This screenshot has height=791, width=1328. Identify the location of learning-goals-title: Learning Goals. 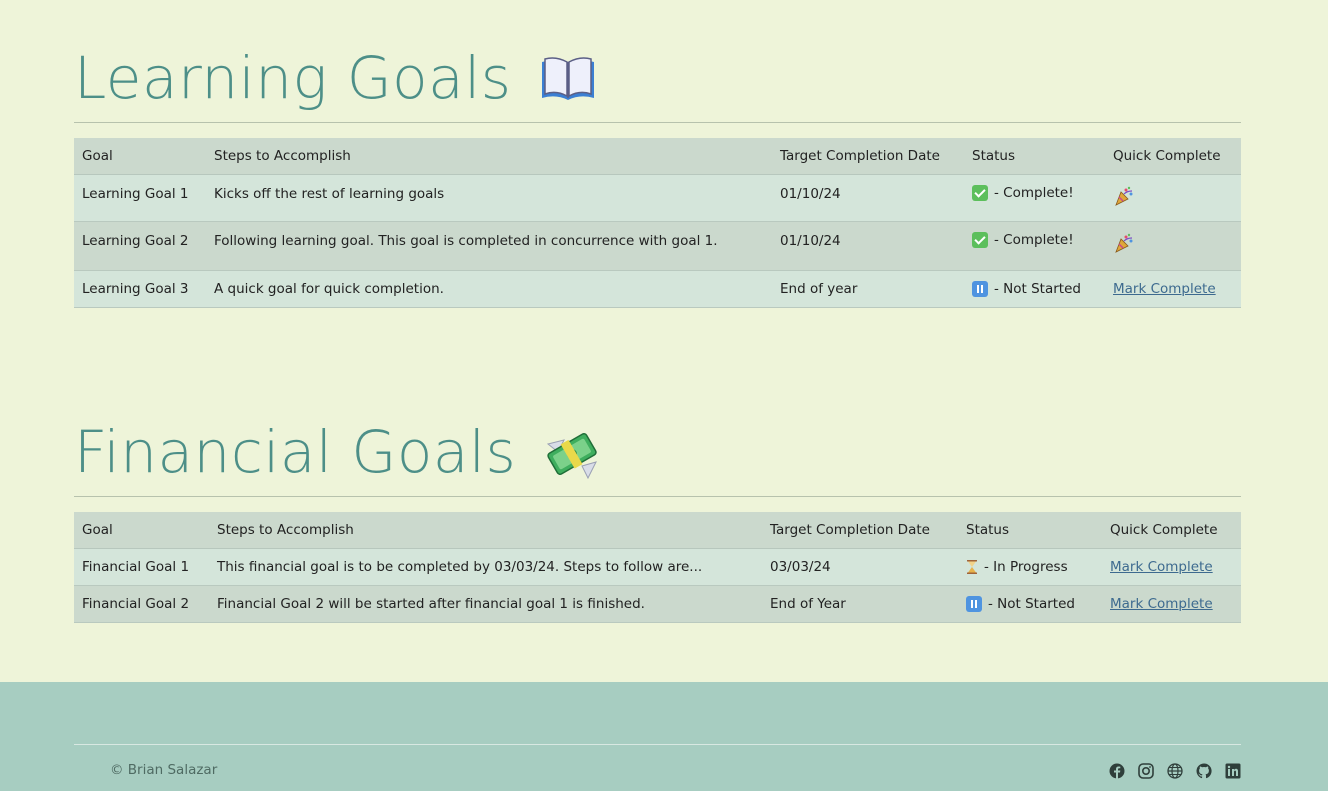
(293, 78).